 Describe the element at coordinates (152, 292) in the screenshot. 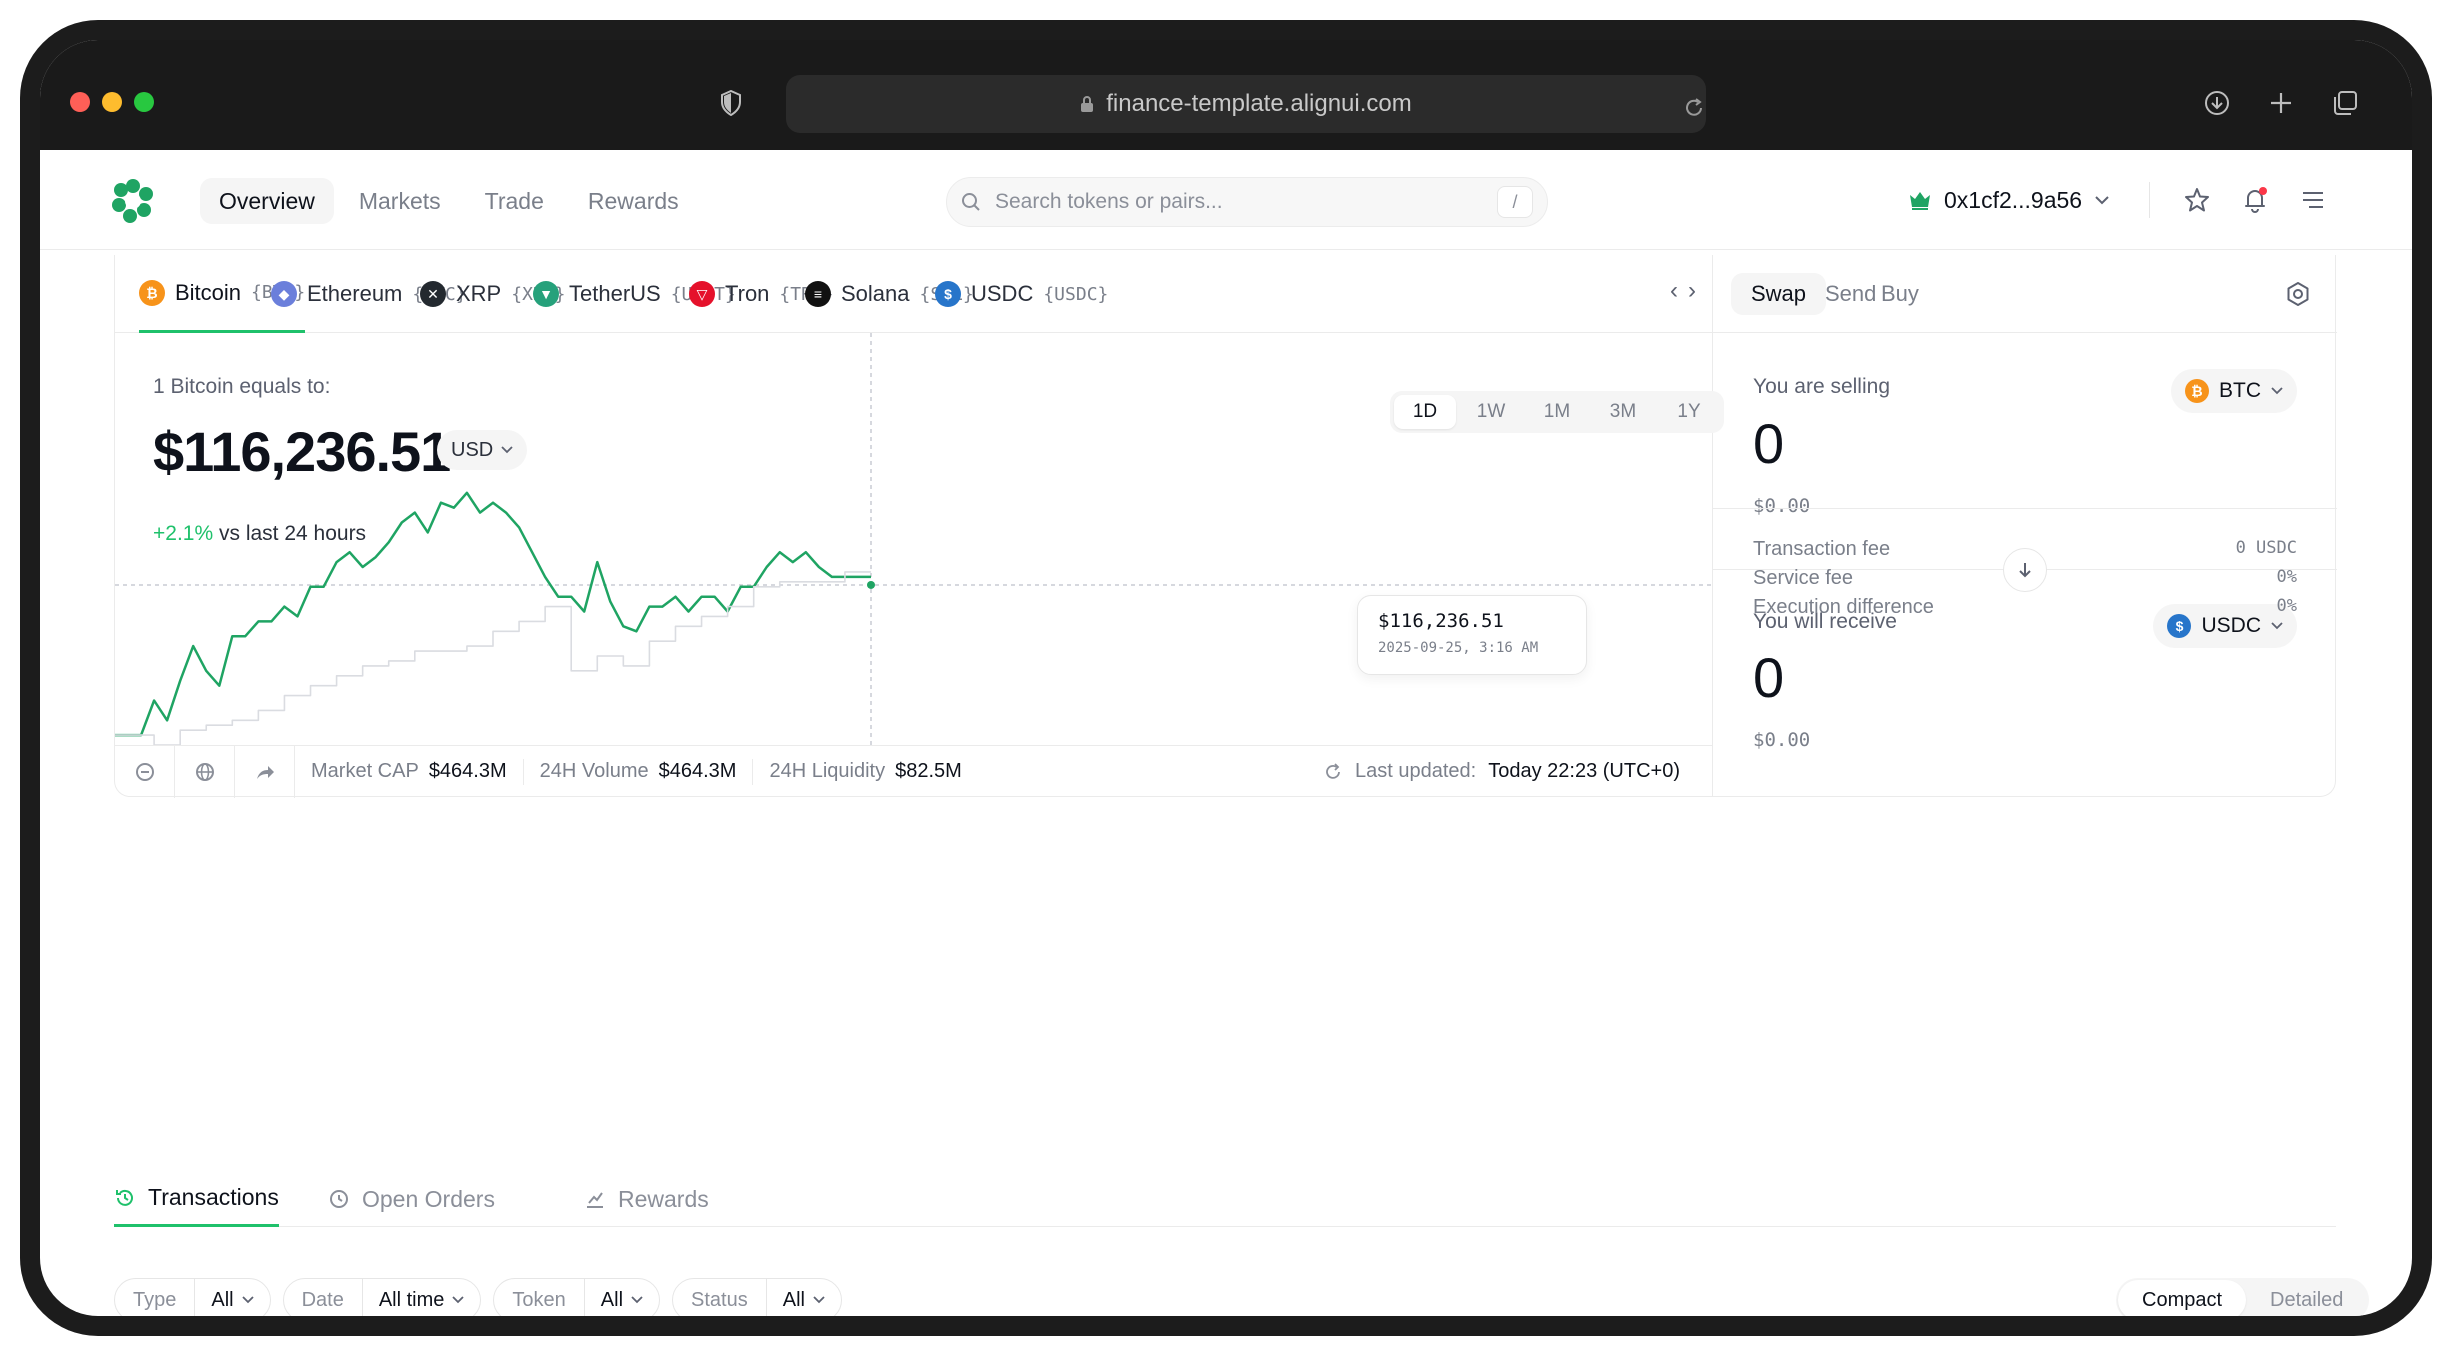

I see `bitcoin-icon: ₿` at that location.